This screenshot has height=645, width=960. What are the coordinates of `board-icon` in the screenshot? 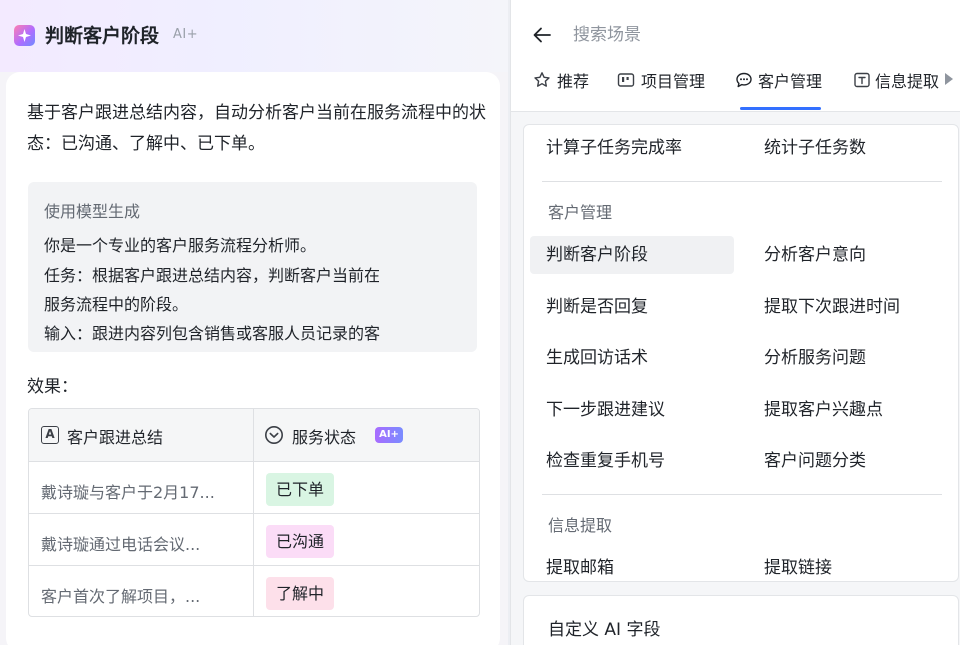 It's located at (626, 80).